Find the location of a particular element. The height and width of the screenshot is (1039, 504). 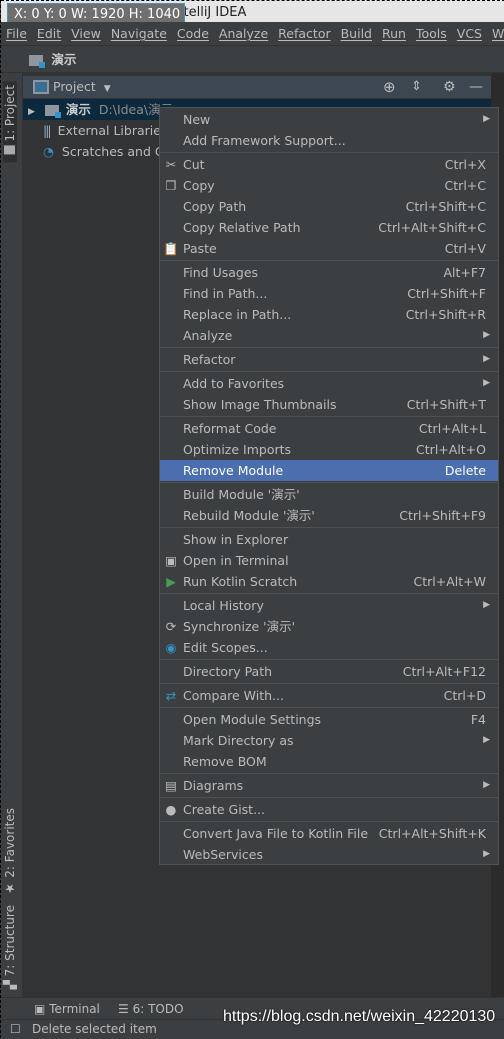

menu-item-shortcut: Ctrl+C is located at coordinates (465, 185).